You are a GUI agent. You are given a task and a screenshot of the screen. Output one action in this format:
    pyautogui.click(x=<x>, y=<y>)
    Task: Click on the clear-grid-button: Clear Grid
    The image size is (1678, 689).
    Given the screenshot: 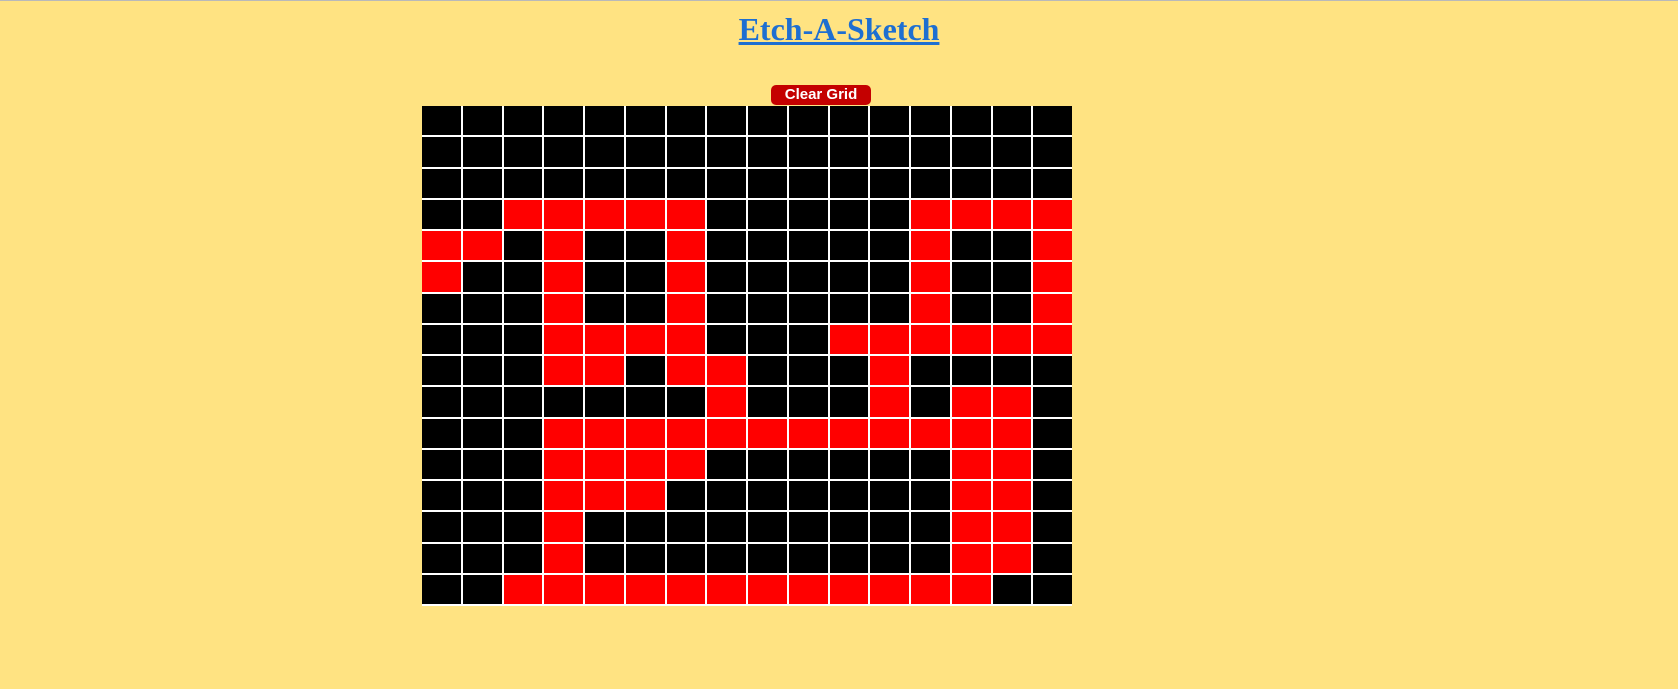 What is the action you would take?
    pyautogui.click(x=821, y=95)
    